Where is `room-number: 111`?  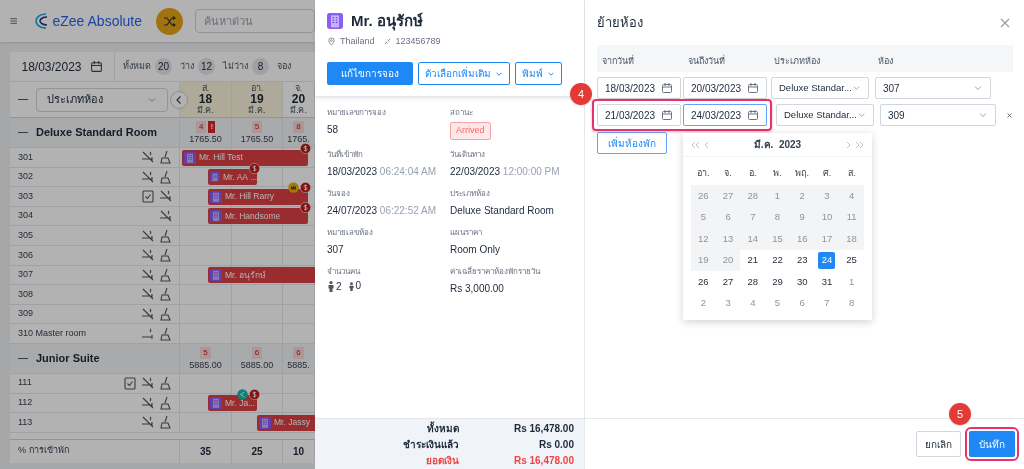 room-number: 111 is located at coordinates (25, 383).